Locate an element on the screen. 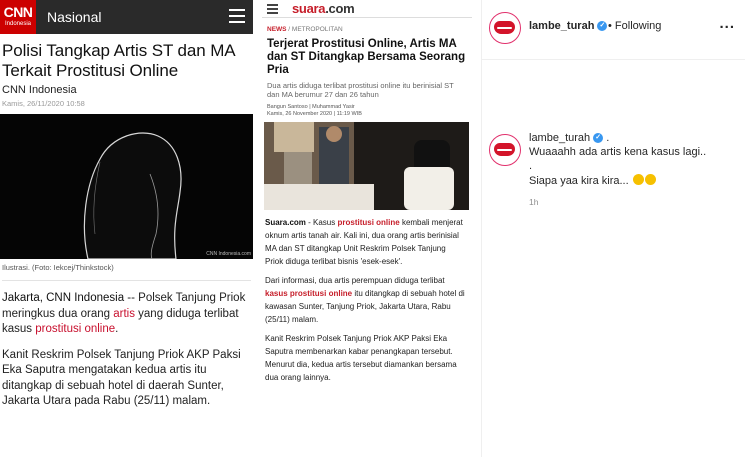 The width and height of the screenshot is (745, 457). silhouette-image is located at coordinates (126, 186).